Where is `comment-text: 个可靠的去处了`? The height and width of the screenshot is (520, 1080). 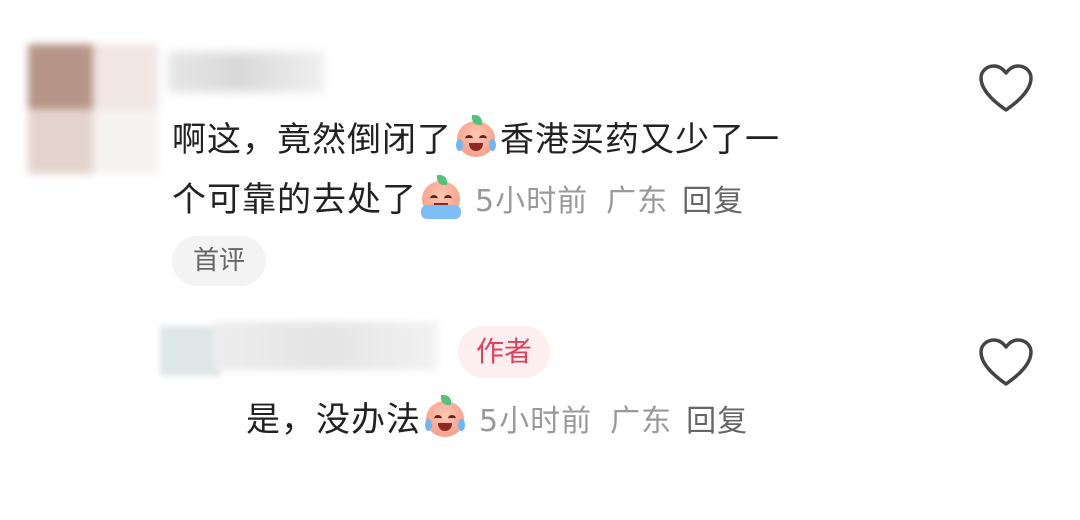
comment-text: 个可靠的去处了 is located at coordinates (294, 200).